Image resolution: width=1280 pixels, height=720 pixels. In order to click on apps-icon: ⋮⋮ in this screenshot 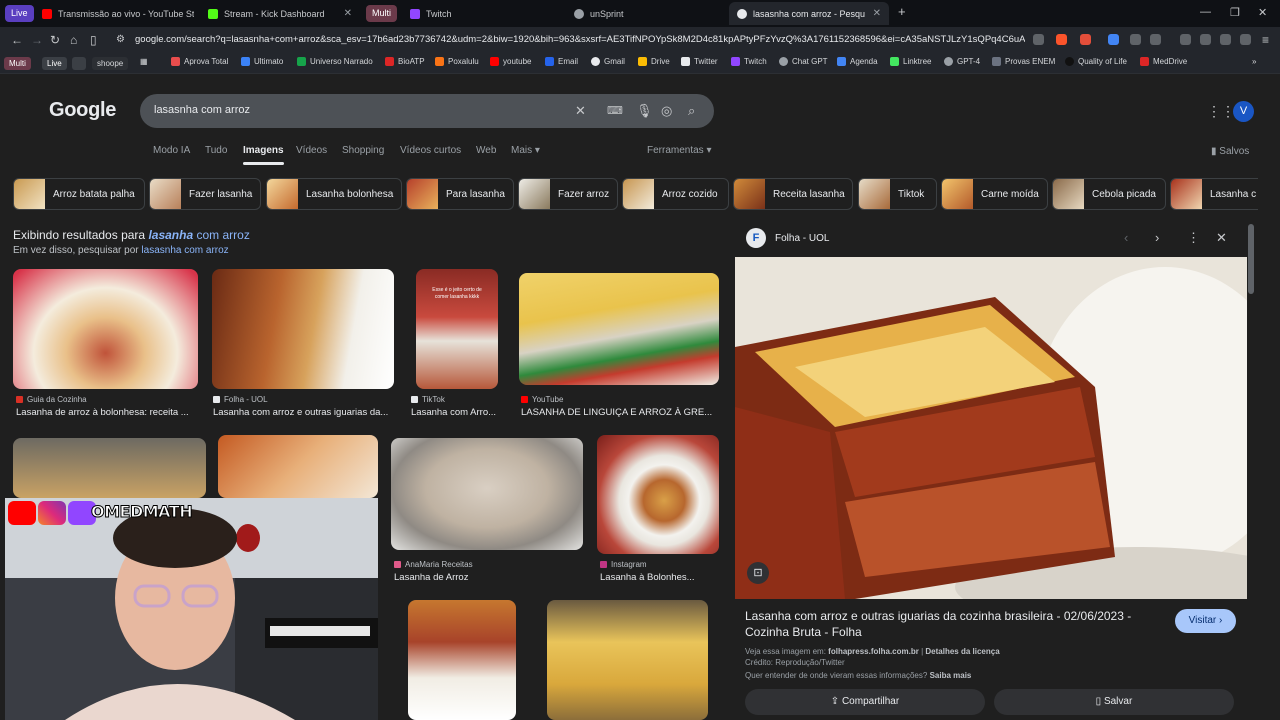, I will do `click(1221, 111)`.